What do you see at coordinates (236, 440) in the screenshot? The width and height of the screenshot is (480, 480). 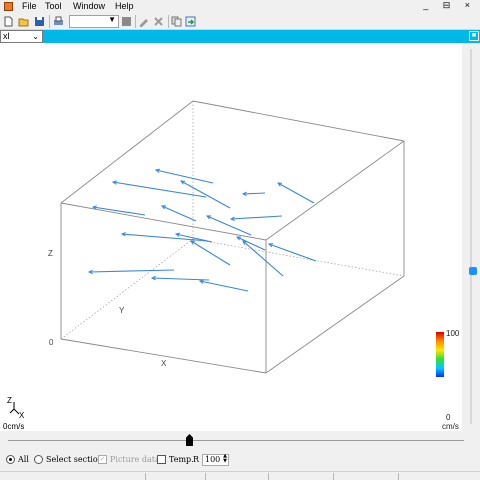 I see `time-slider-track` at bounding box center [236, 440].